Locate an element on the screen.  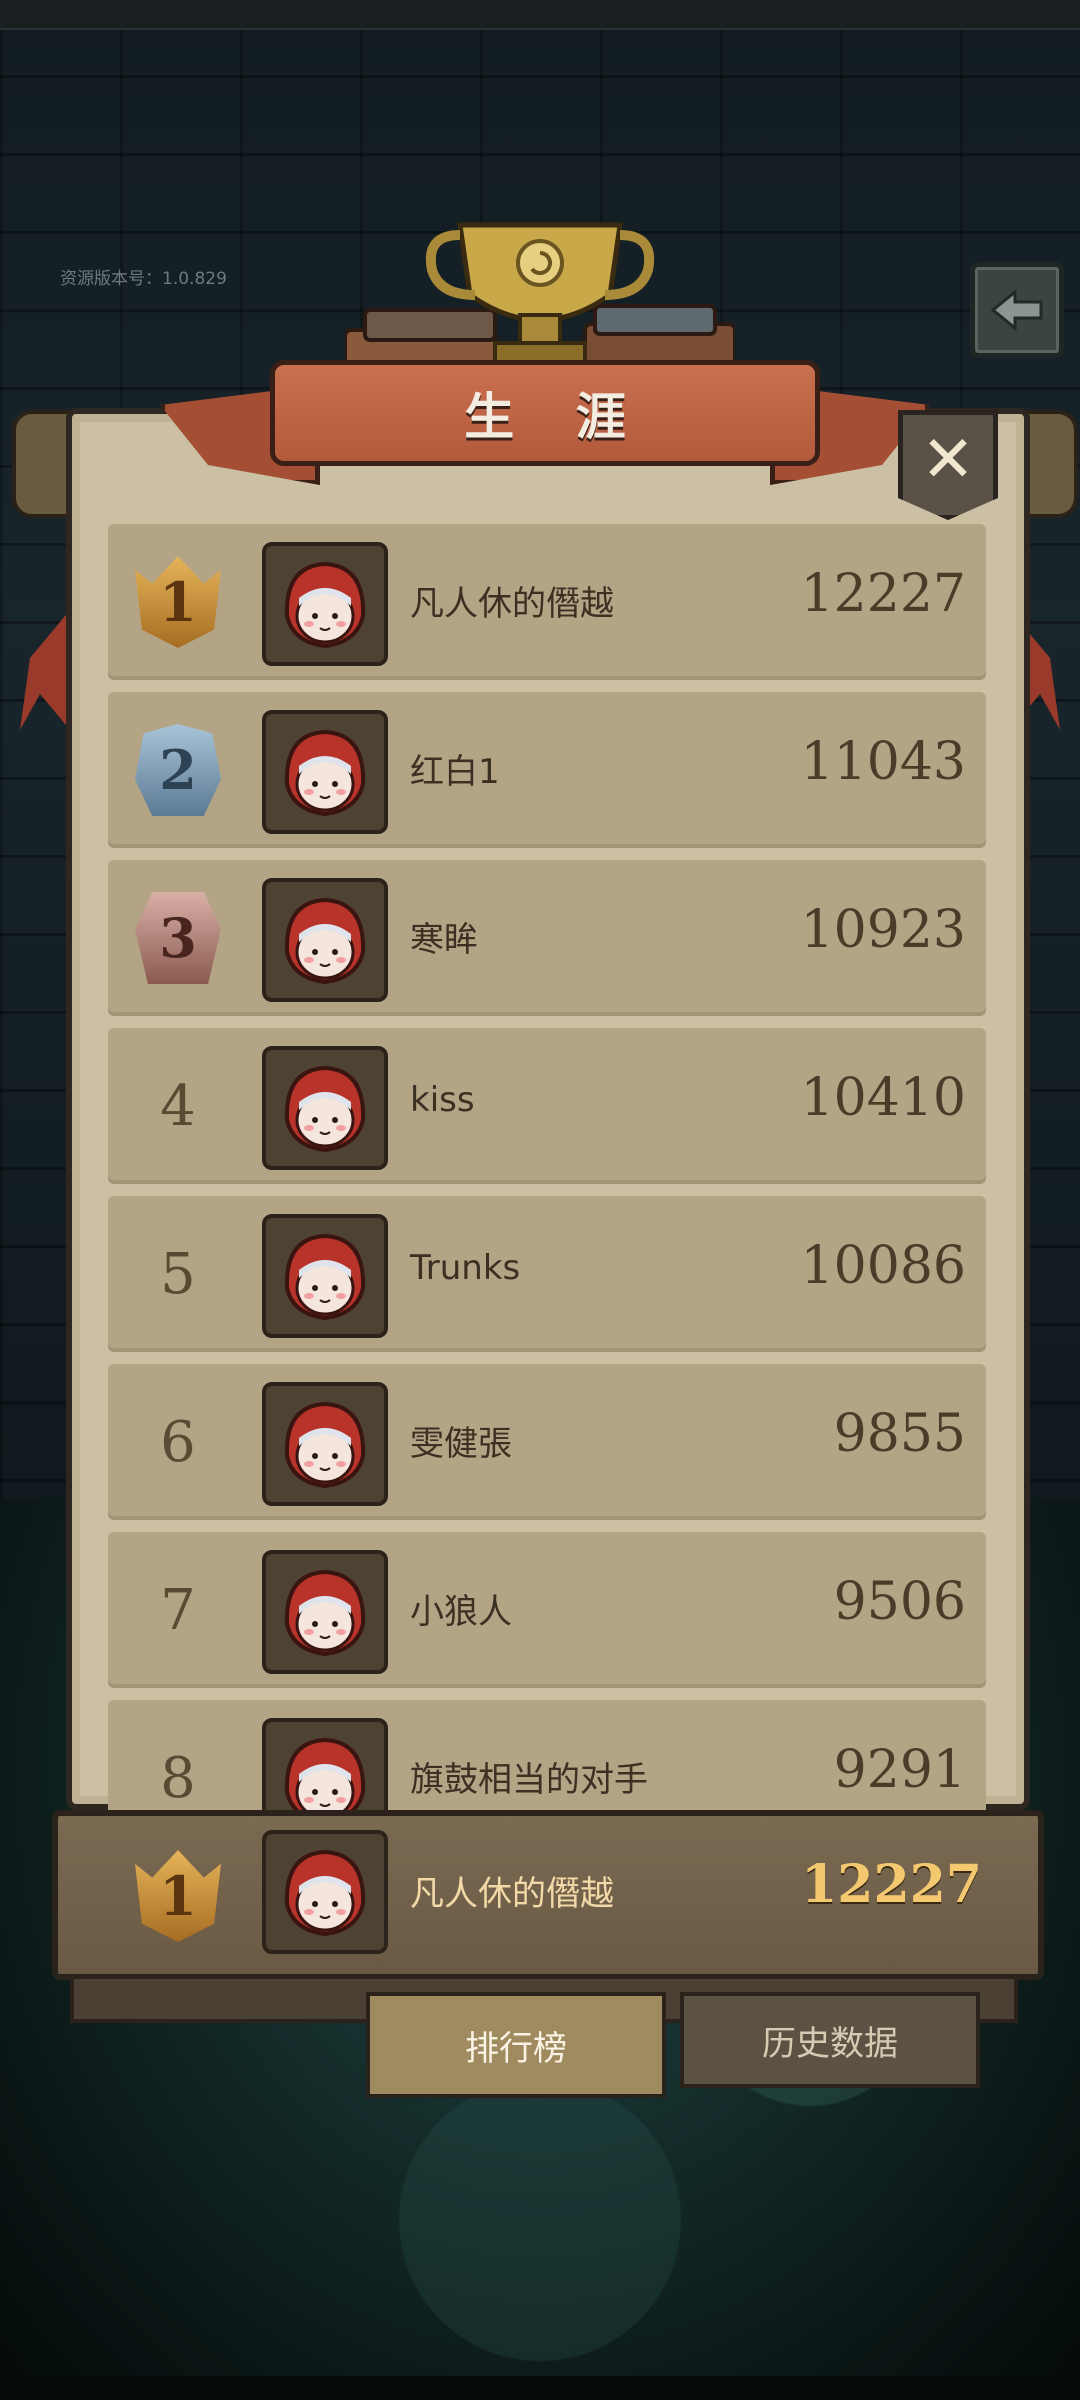
leaderboard-row: 7 小狼人 9506 is located at coordinates (547, 1610).